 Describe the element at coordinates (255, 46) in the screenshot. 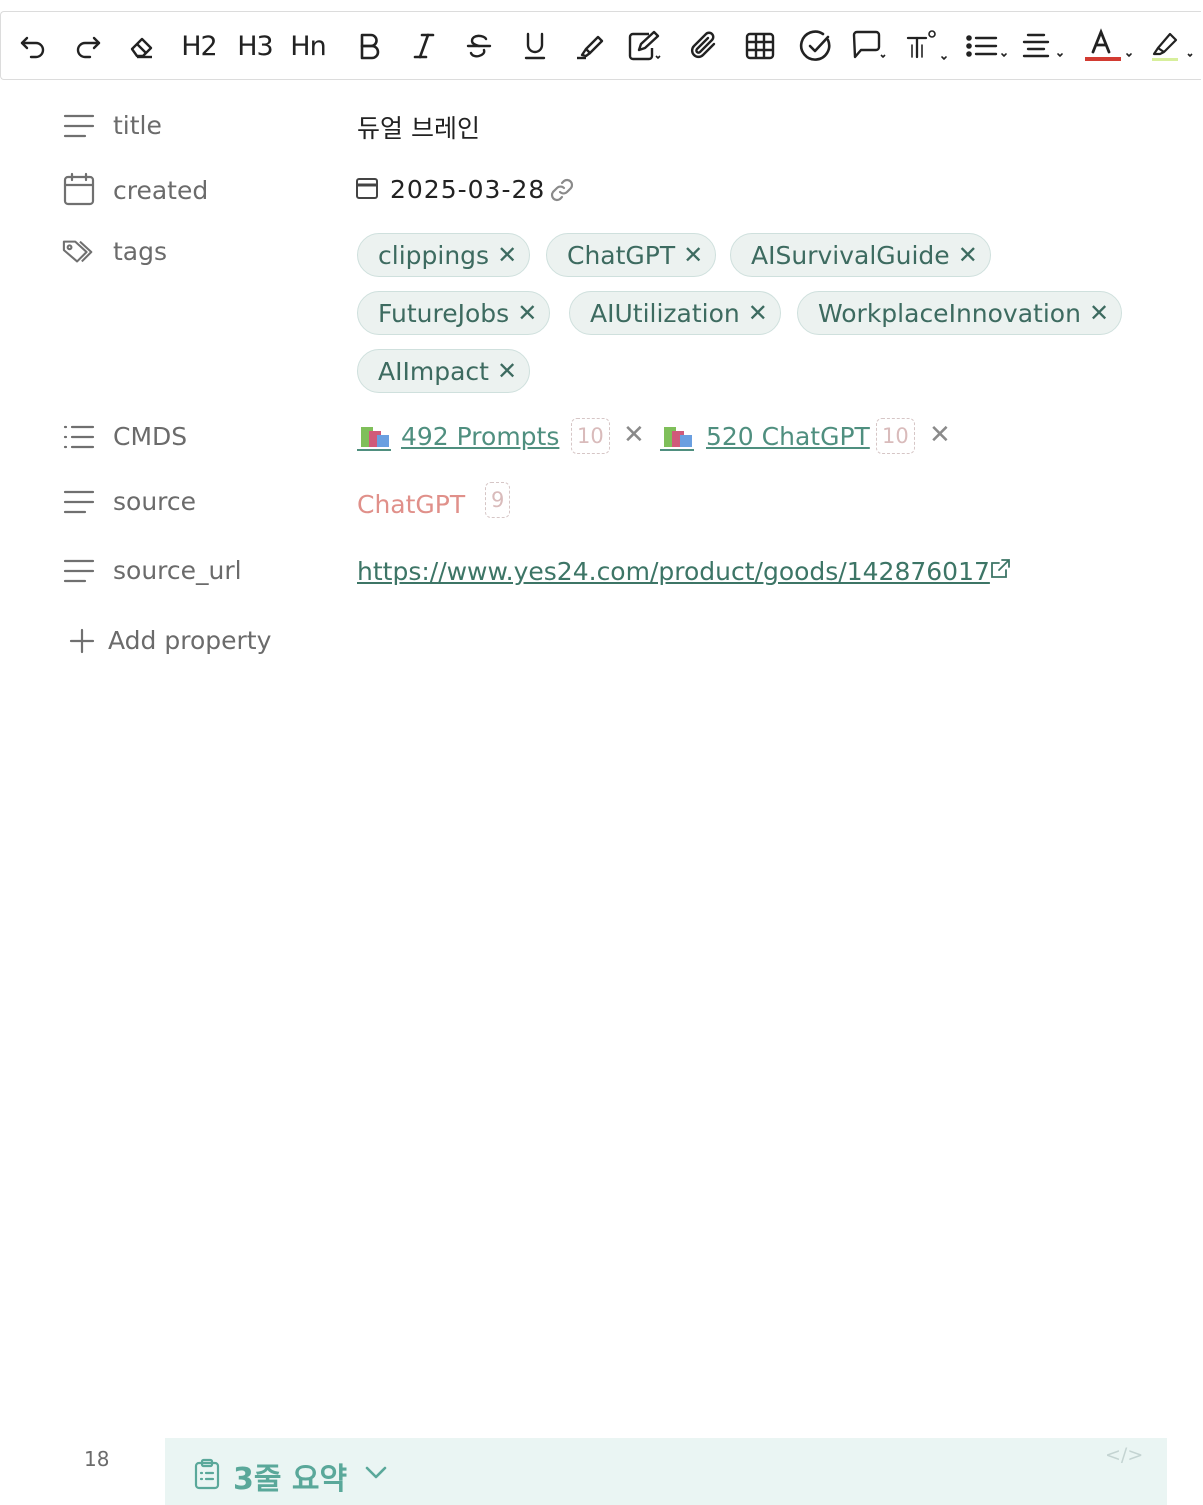

I see `heading-3-button: H3` at that location.